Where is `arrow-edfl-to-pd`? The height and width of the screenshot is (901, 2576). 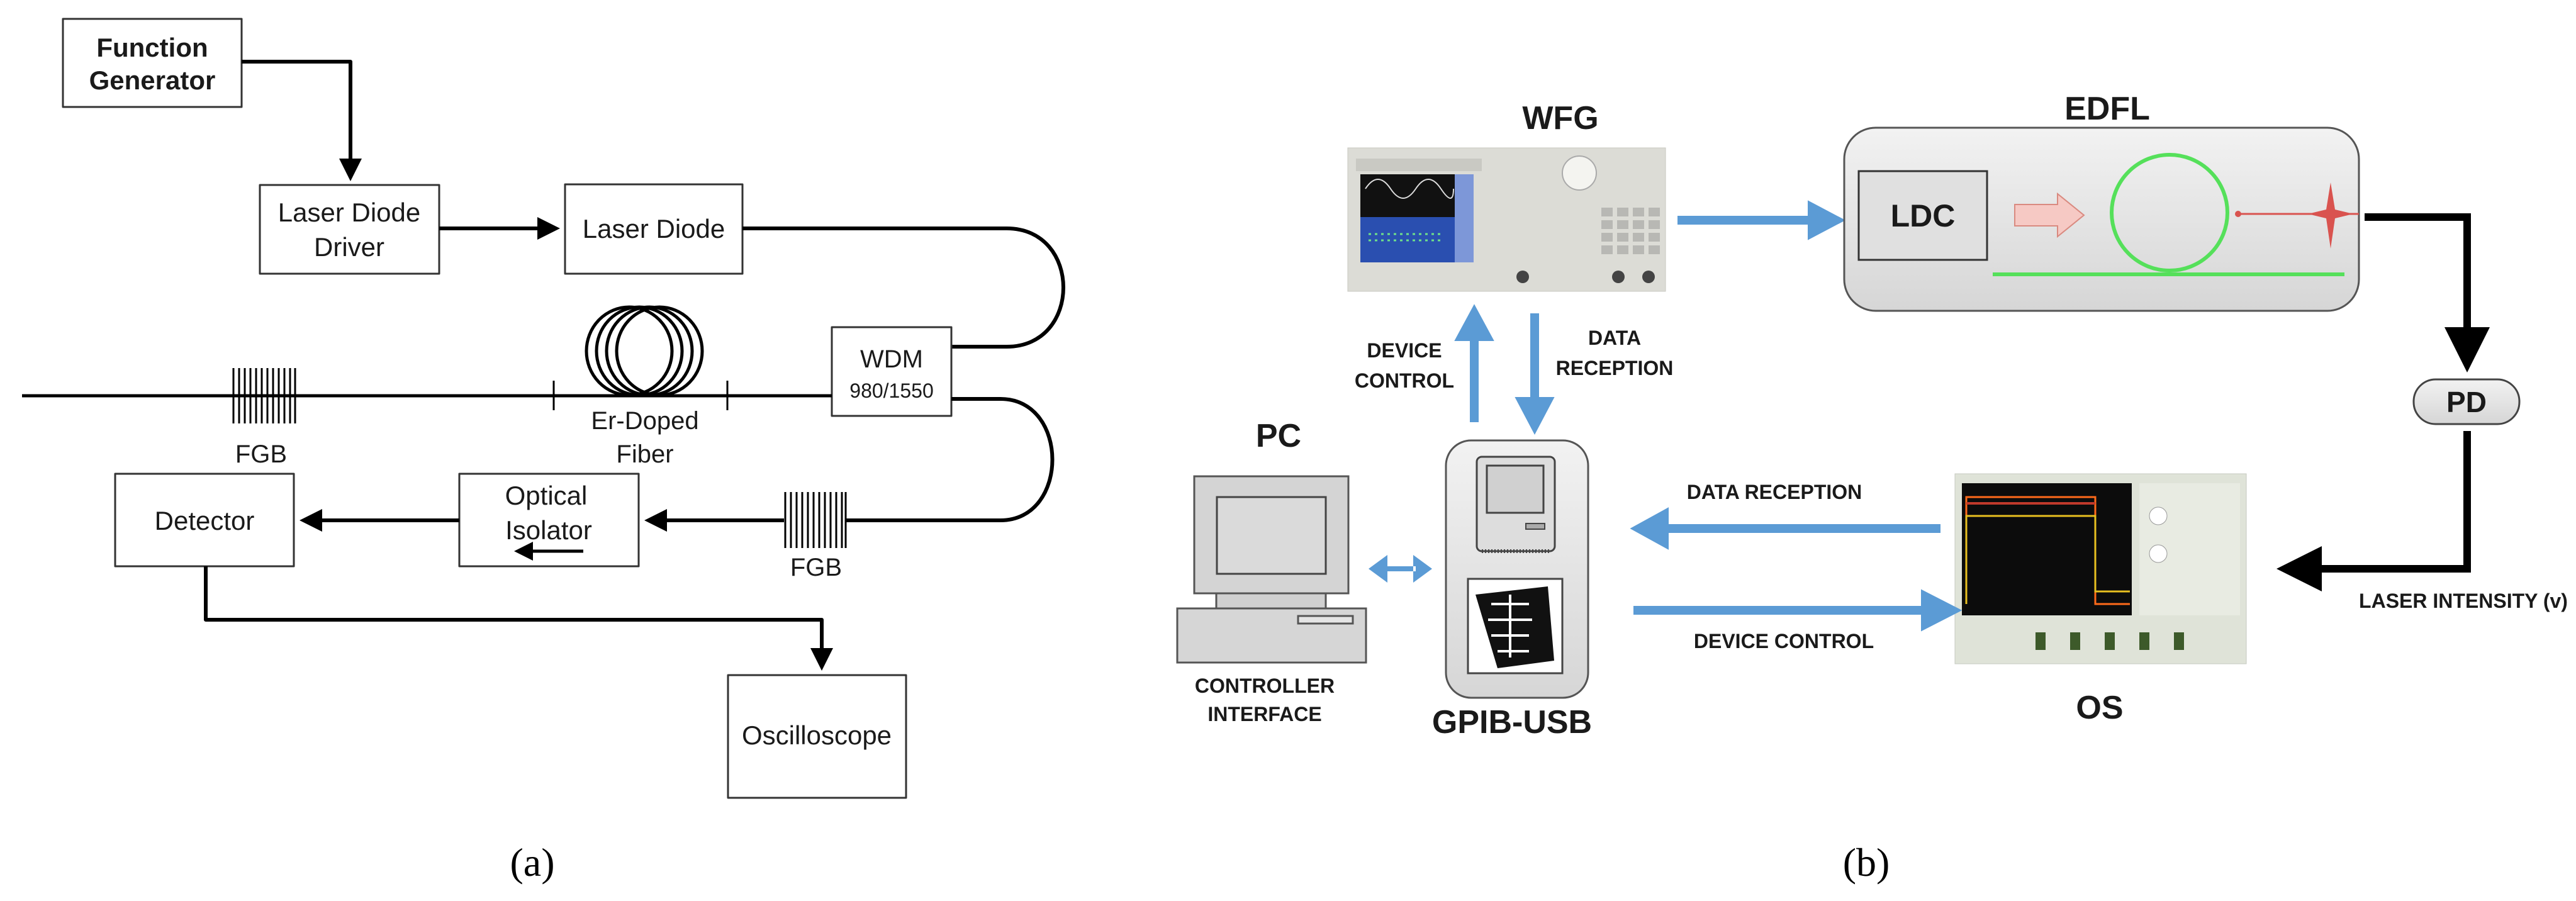
arrow-edfl-to-pd is located at coordinates (2427, 292).